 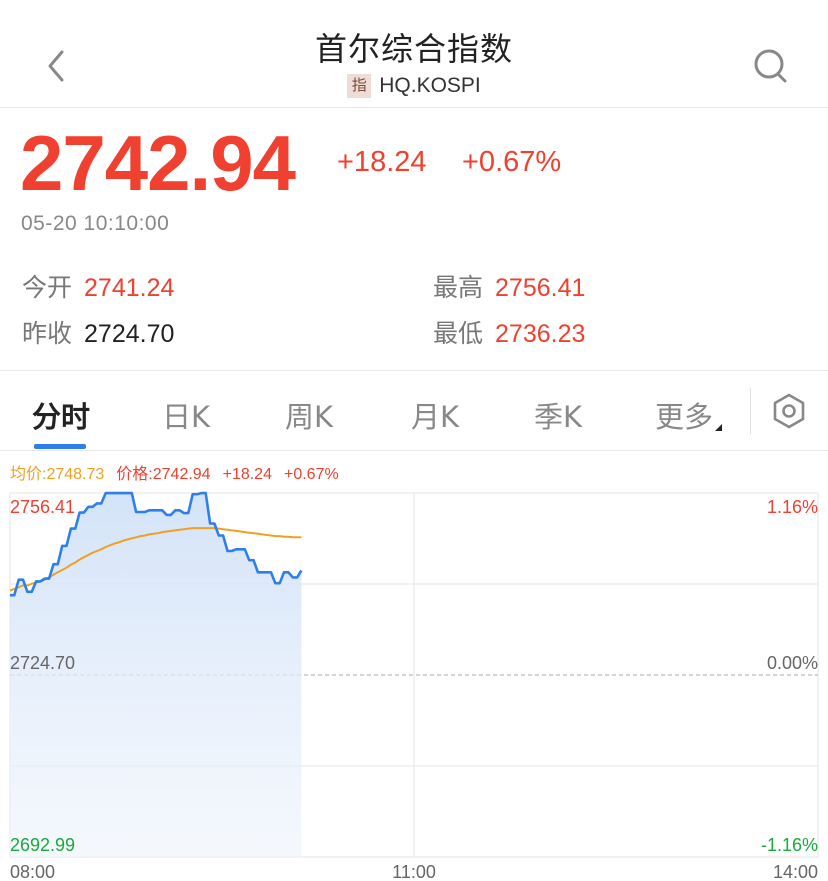 I want to click on tab-separator, so click(x=750, y=411).